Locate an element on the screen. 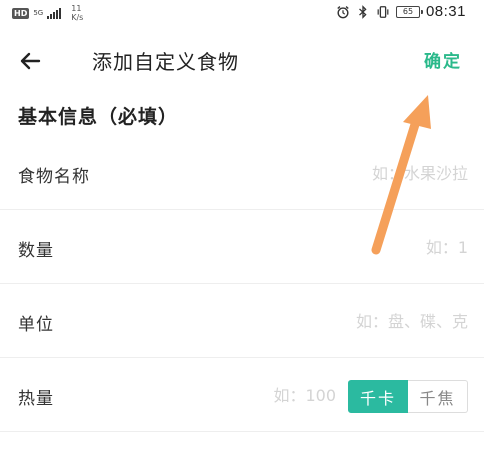  unit-label: 单位 is located at coordinates (36, 325).